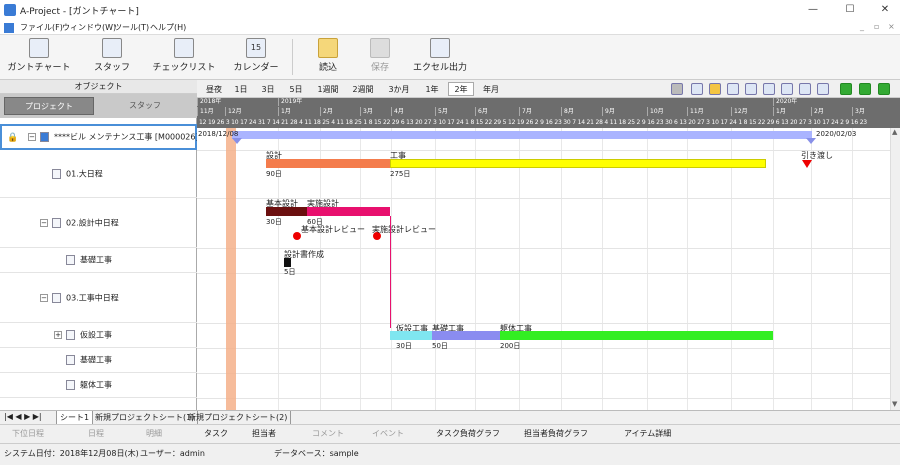  I want to click on mdi-restore-icon: ▫, so click(876, 26).